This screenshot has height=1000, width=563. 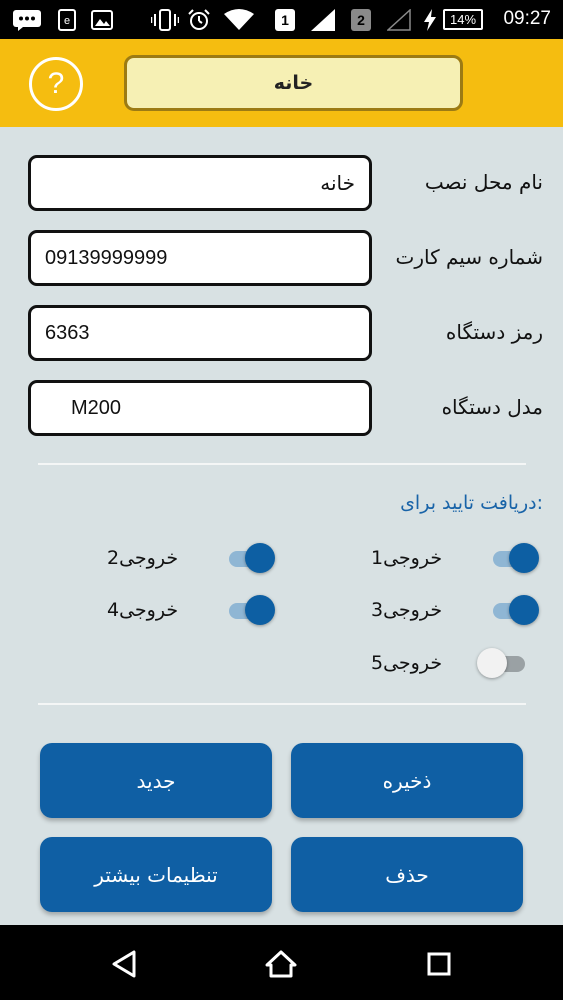 I want to click on output-1-toggle, so click(x=515, y=558).